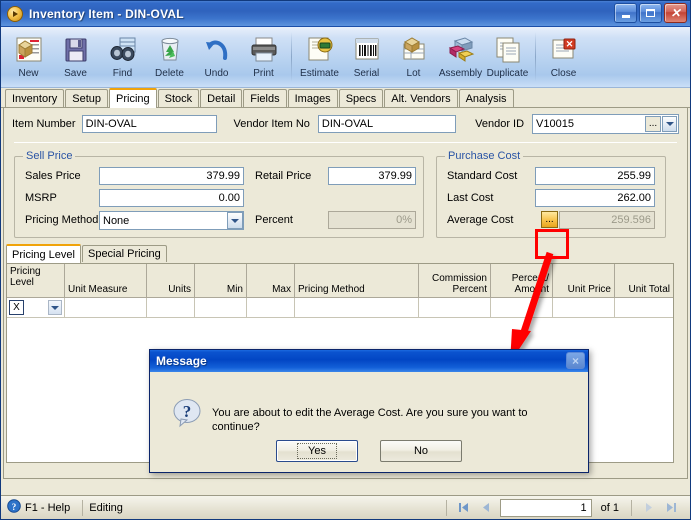 Image resolution: width=691 pixels, height=520 pixels. Describe the element at coordinates (357, 307) in the screenshot. I see `grid-cell-pricing-method` at that location.